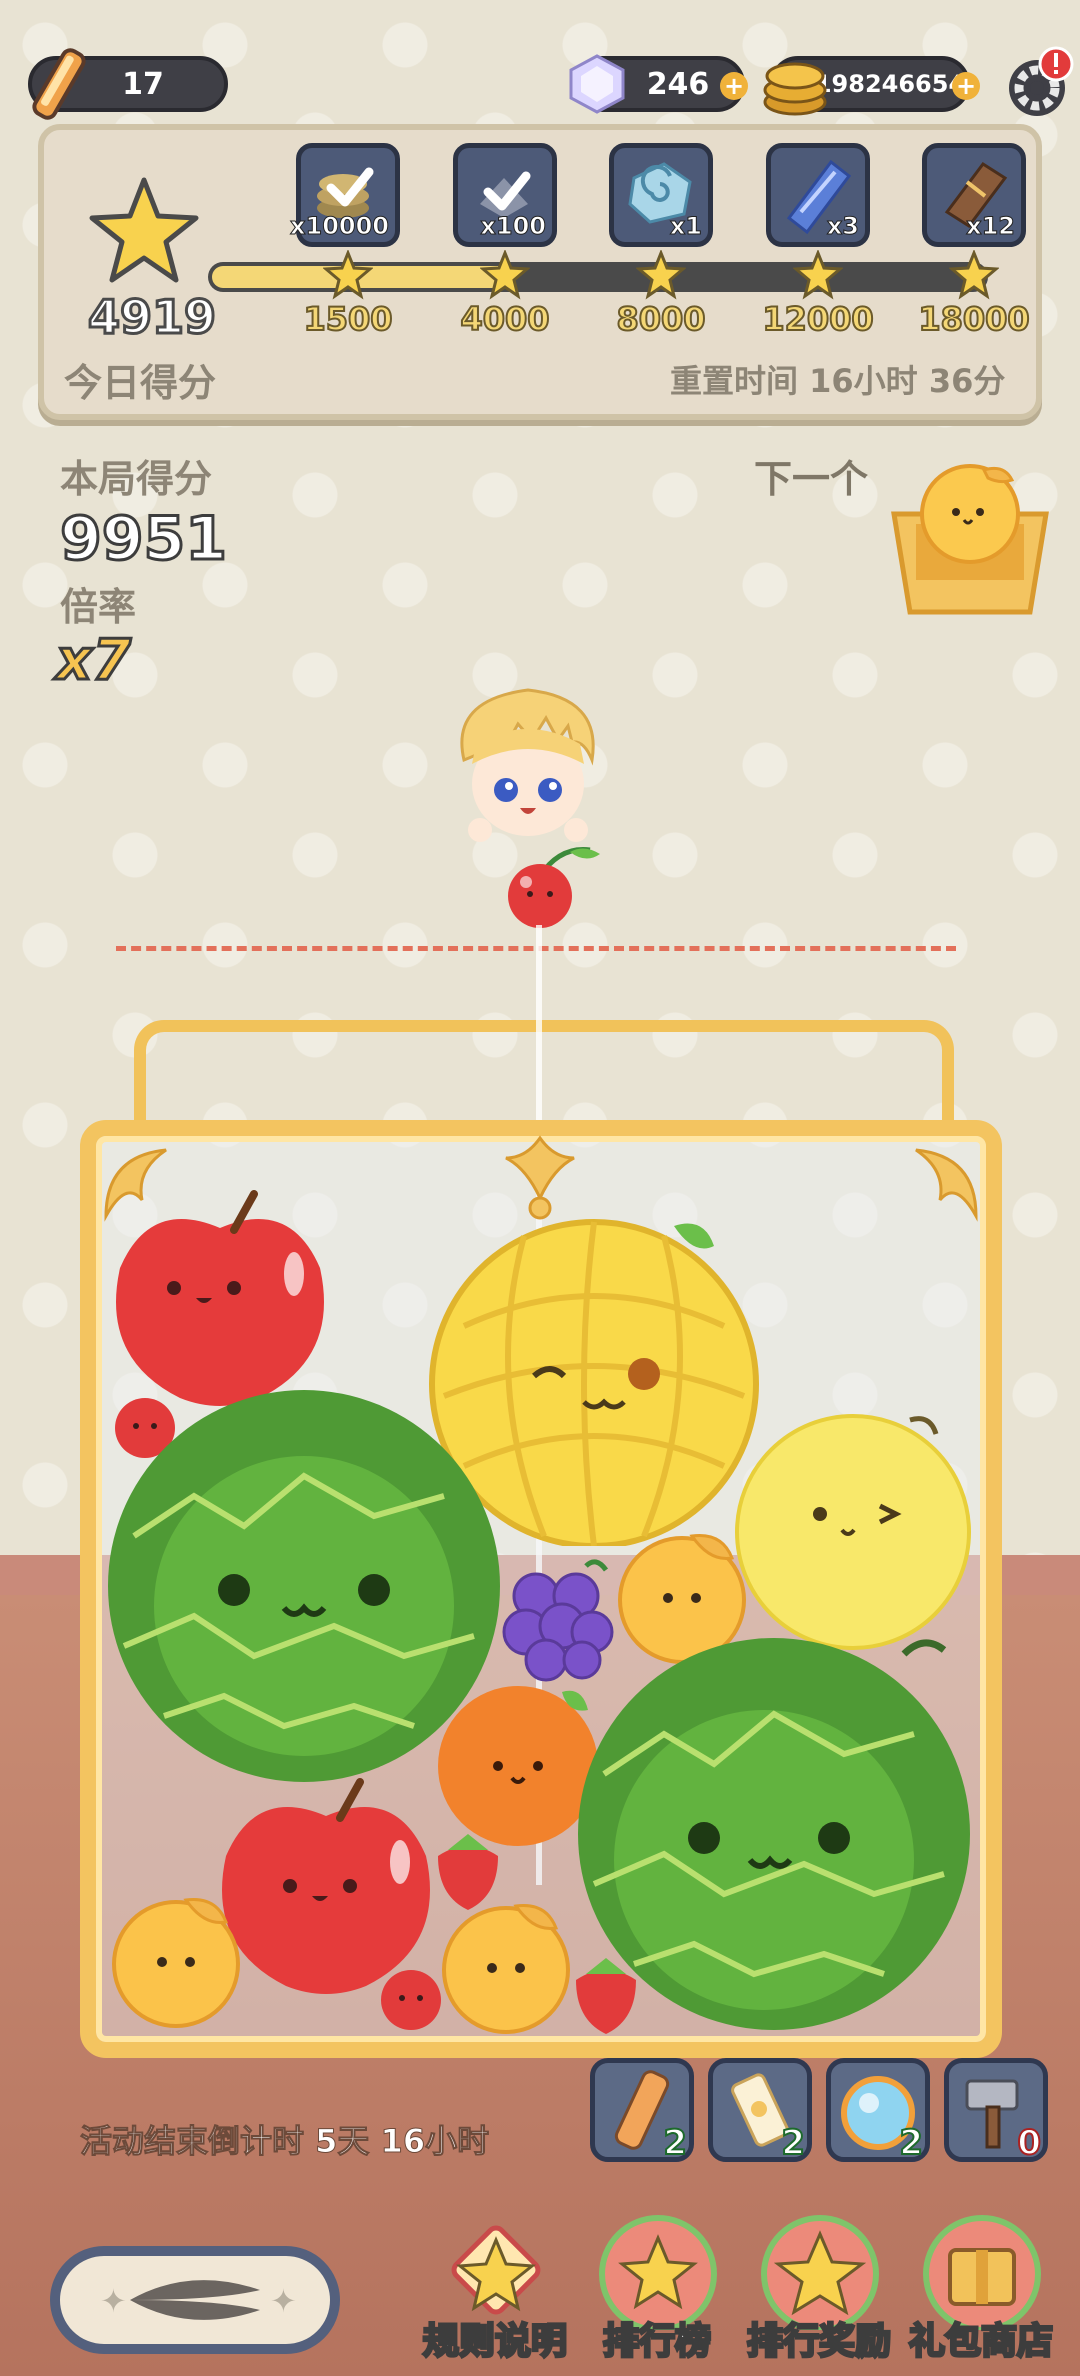 Image resolution: width=1080 pixels, height=2376 pixels. What do you see at coordinates (513, 226) in the screenshot?
I see `reward-qty-2: x100` at bounding box center [513, 226].